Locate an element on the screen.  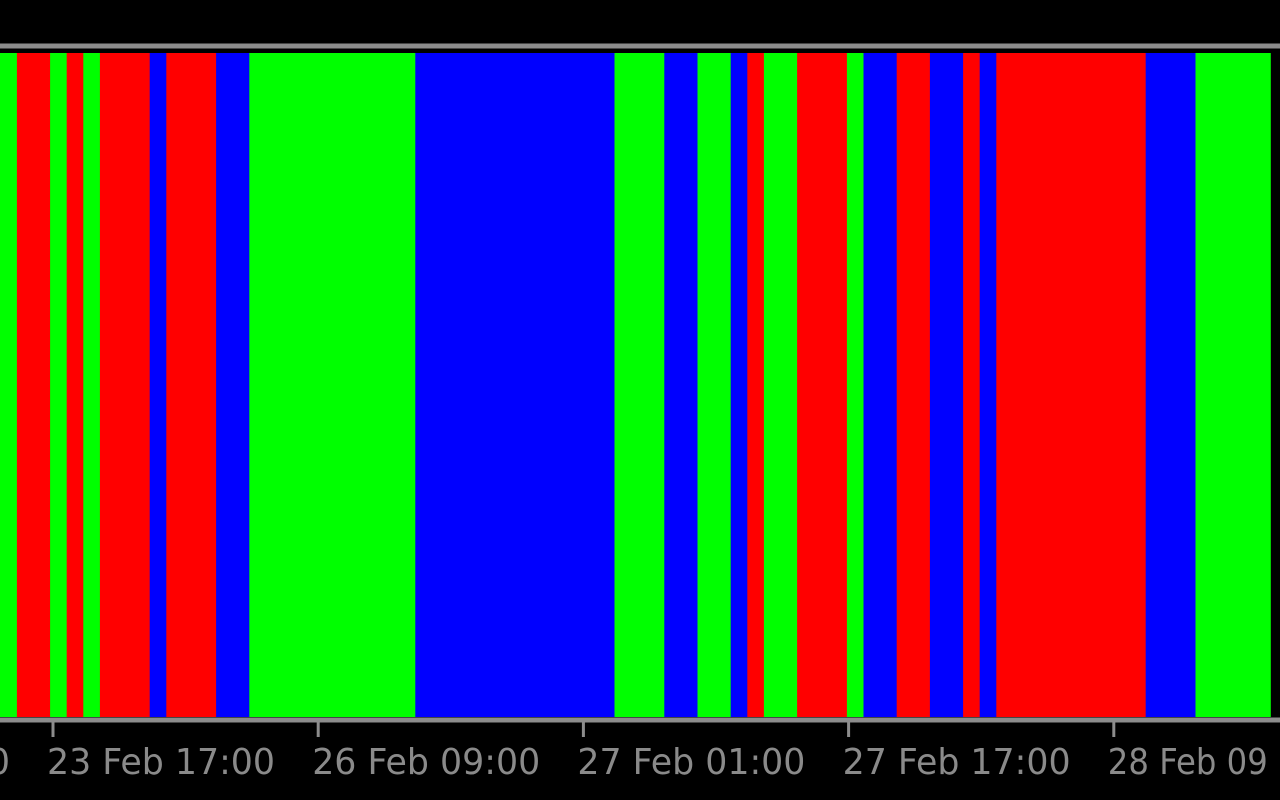
x-tick-label: 26 Feb 09:00 is located at coordinates (426, 762).